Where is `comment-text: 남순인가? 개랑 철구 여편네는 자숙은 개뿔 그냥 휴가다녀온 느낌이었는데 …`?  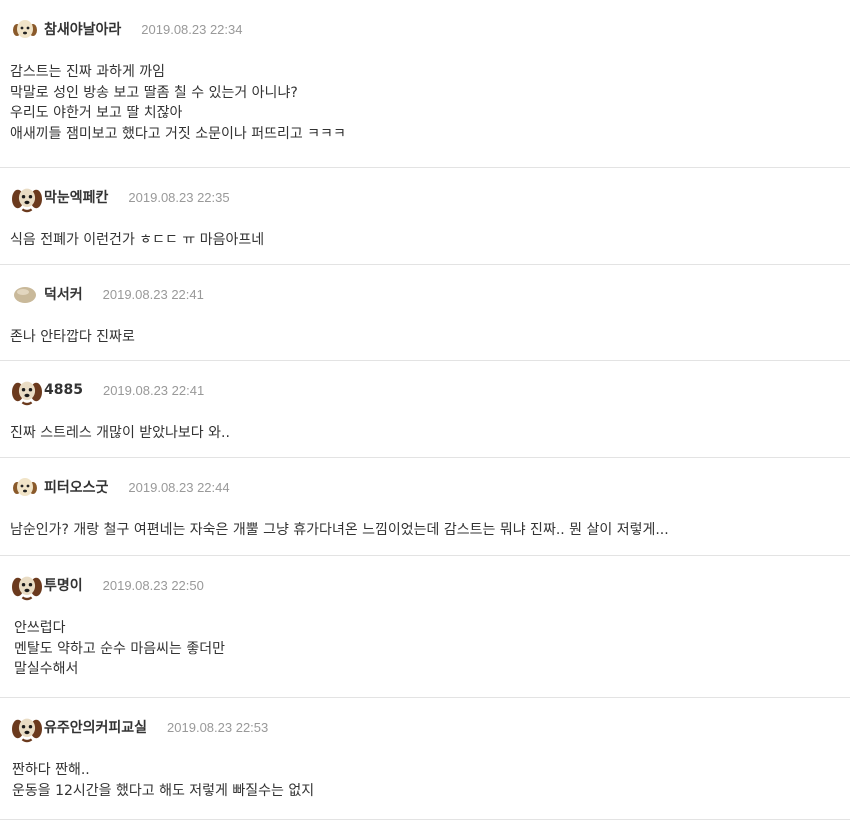
comment-text: 남순인가? 개랑 철구 여편네는 자숙은 개뿔 그냥 휴가다녀온 느낌이었는데 … is located at coordinates (339, 530).